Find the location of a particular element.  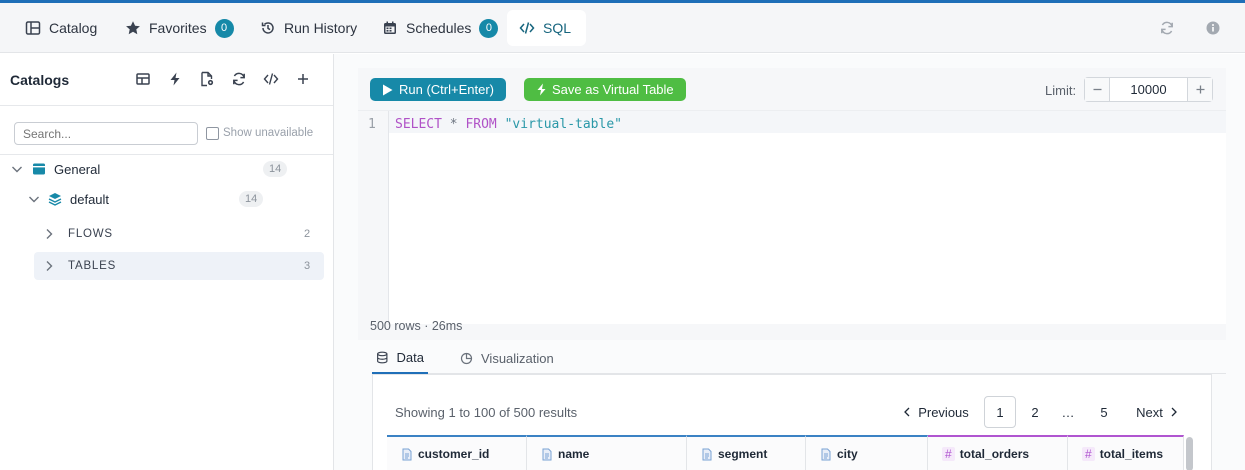

run-query-button: Run (Ctrl+Enter) is located at coordinates (438, 89).